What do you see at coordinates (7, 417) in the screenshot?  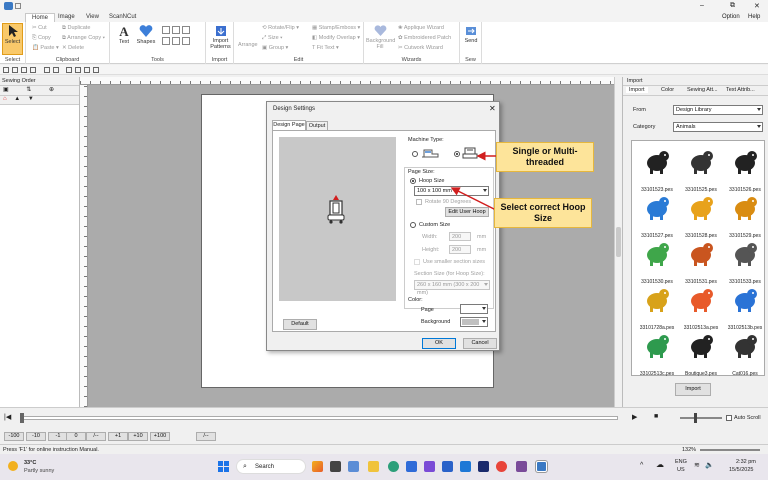 I see `skip-start-icon: |◀` at bounding box center [7, 417].